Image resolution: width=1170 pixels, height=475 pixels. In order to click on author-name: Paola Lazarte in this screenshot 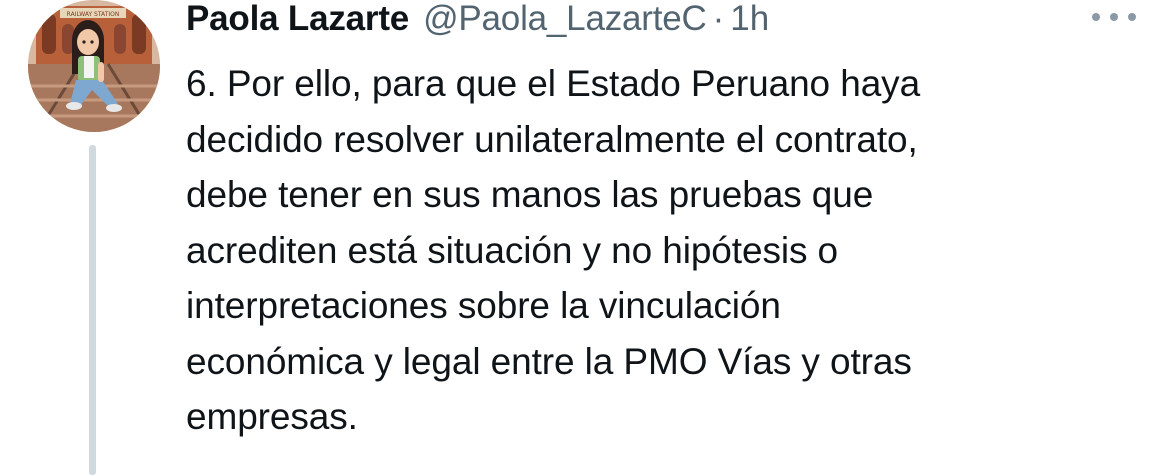, I will do `click(297, 19)`.